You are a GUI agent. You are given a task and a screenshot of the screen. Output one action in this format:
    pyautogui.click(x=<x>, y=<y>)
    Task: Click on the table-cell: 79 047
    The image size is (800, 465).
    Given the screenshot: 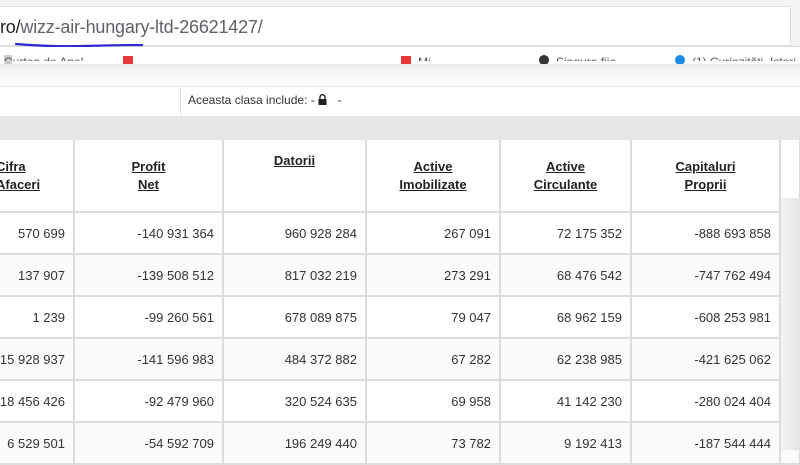 What is the action you would take?
    pyautogui.click(x=433, y=317)
    